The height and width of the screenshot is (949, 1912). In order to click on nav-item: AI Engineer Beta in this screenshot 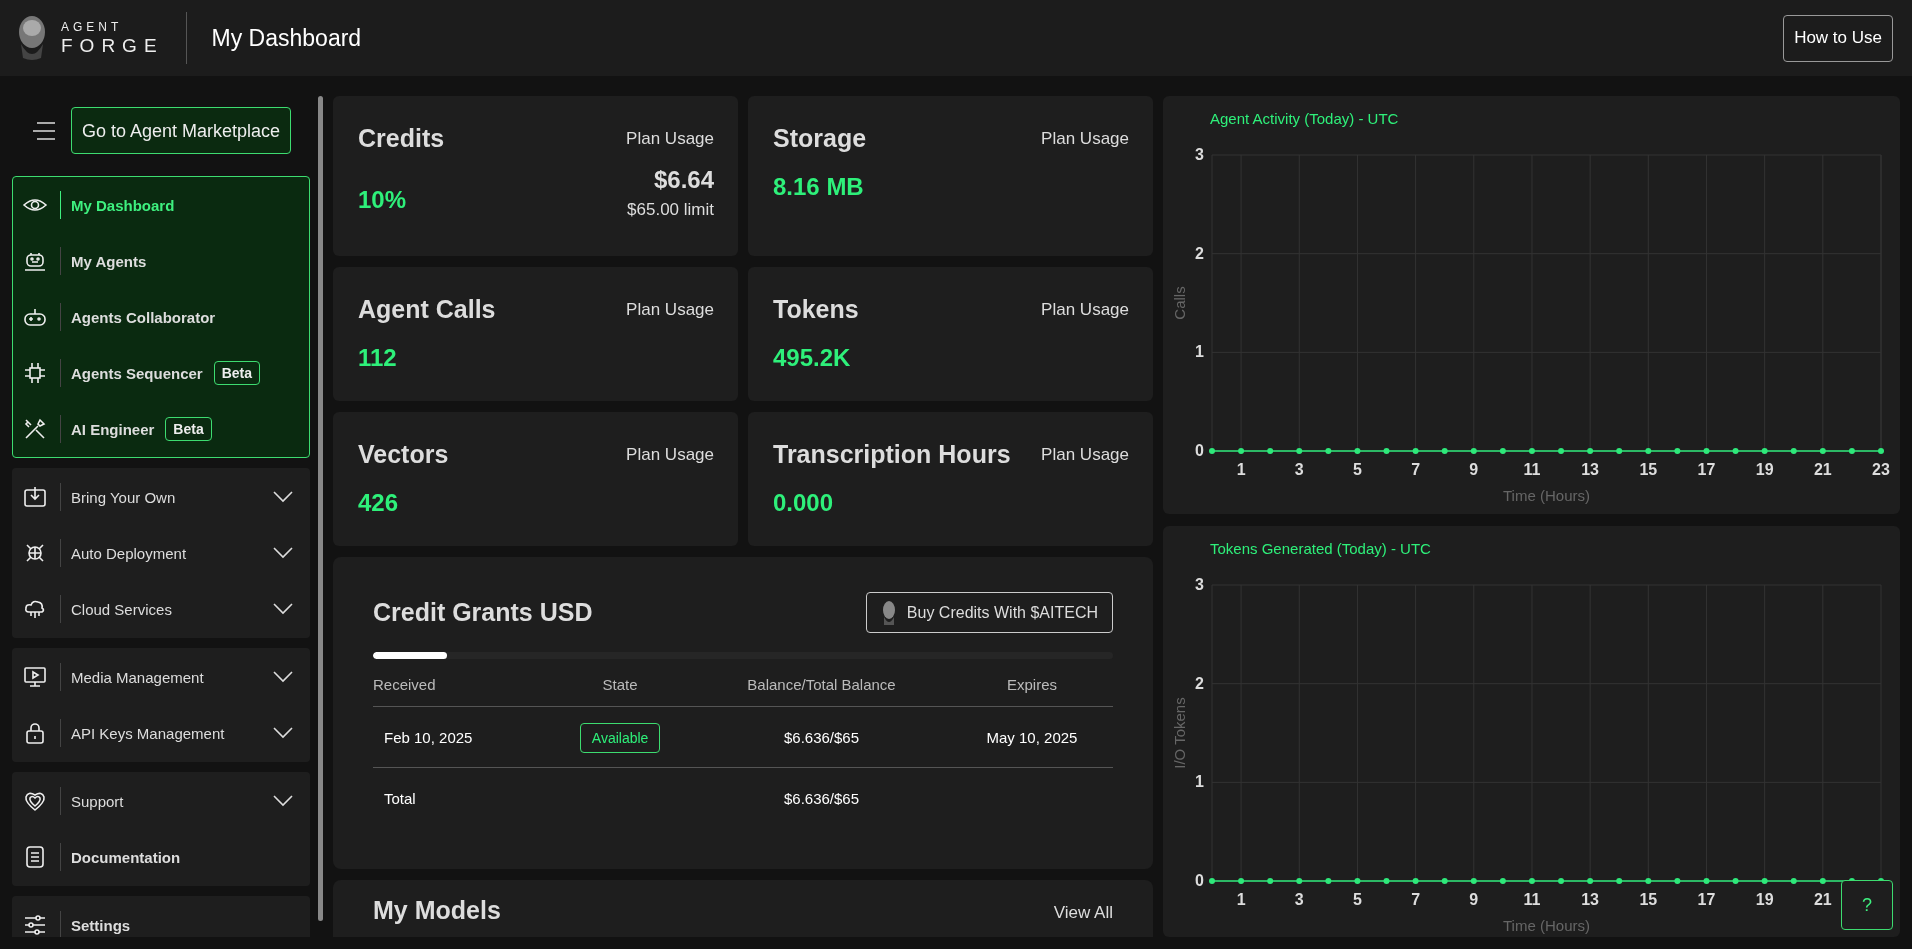, I will do `click(161, 429)`.